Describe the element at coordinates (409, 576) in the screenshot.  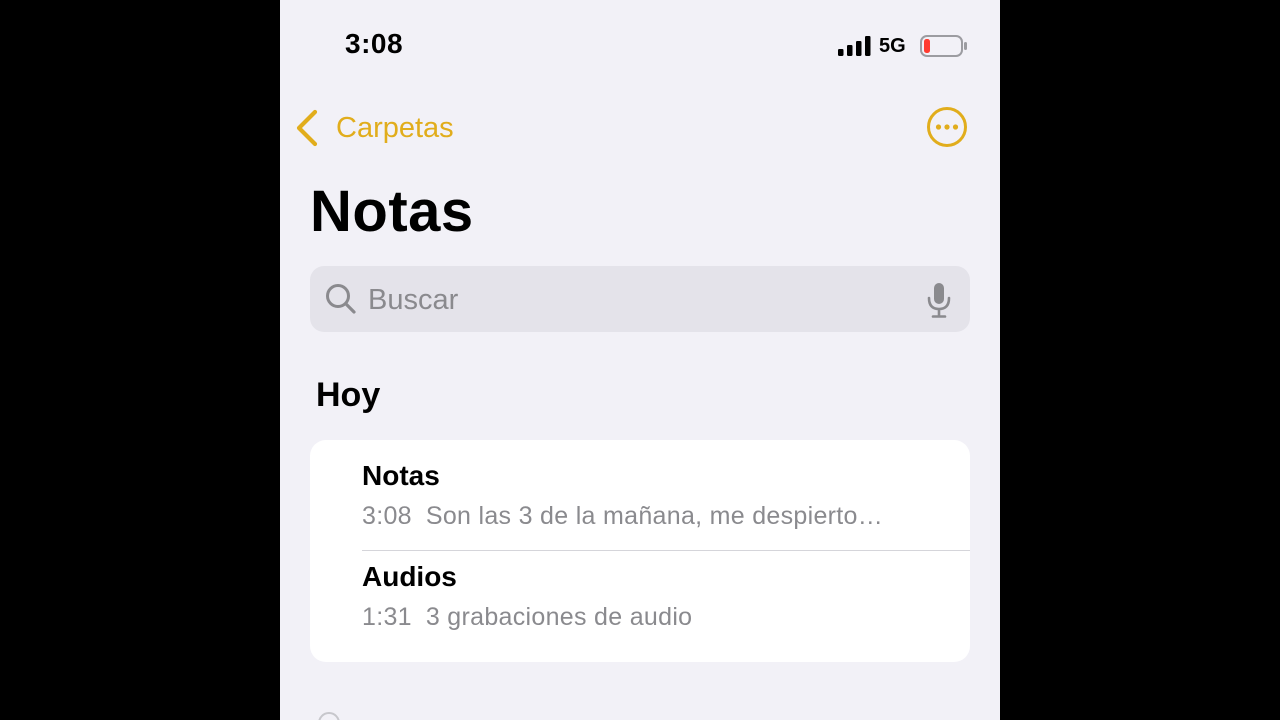
I see `note-title: Audios` at that location.